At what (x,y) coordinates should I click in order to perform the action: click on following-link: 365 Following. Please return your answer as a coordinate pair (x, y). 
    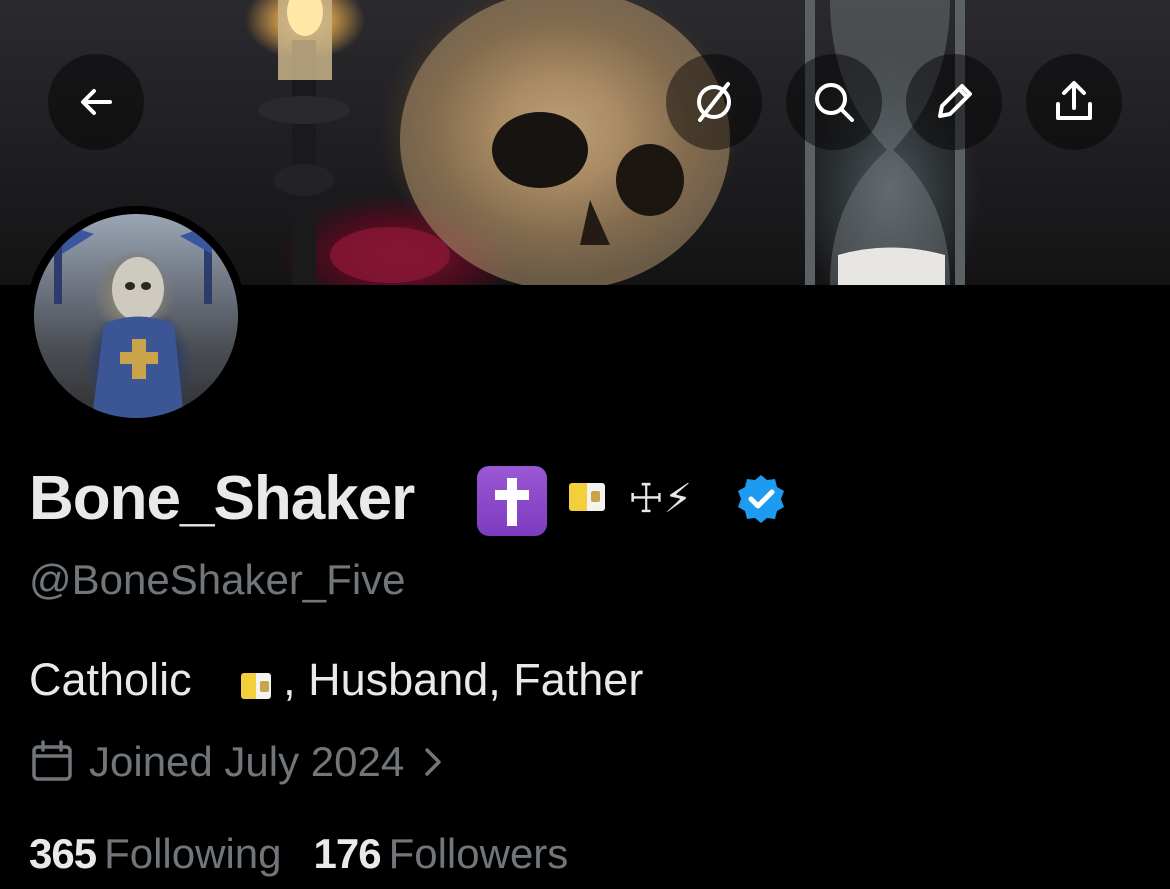
    Looking at the image, I should click on (155, 854).